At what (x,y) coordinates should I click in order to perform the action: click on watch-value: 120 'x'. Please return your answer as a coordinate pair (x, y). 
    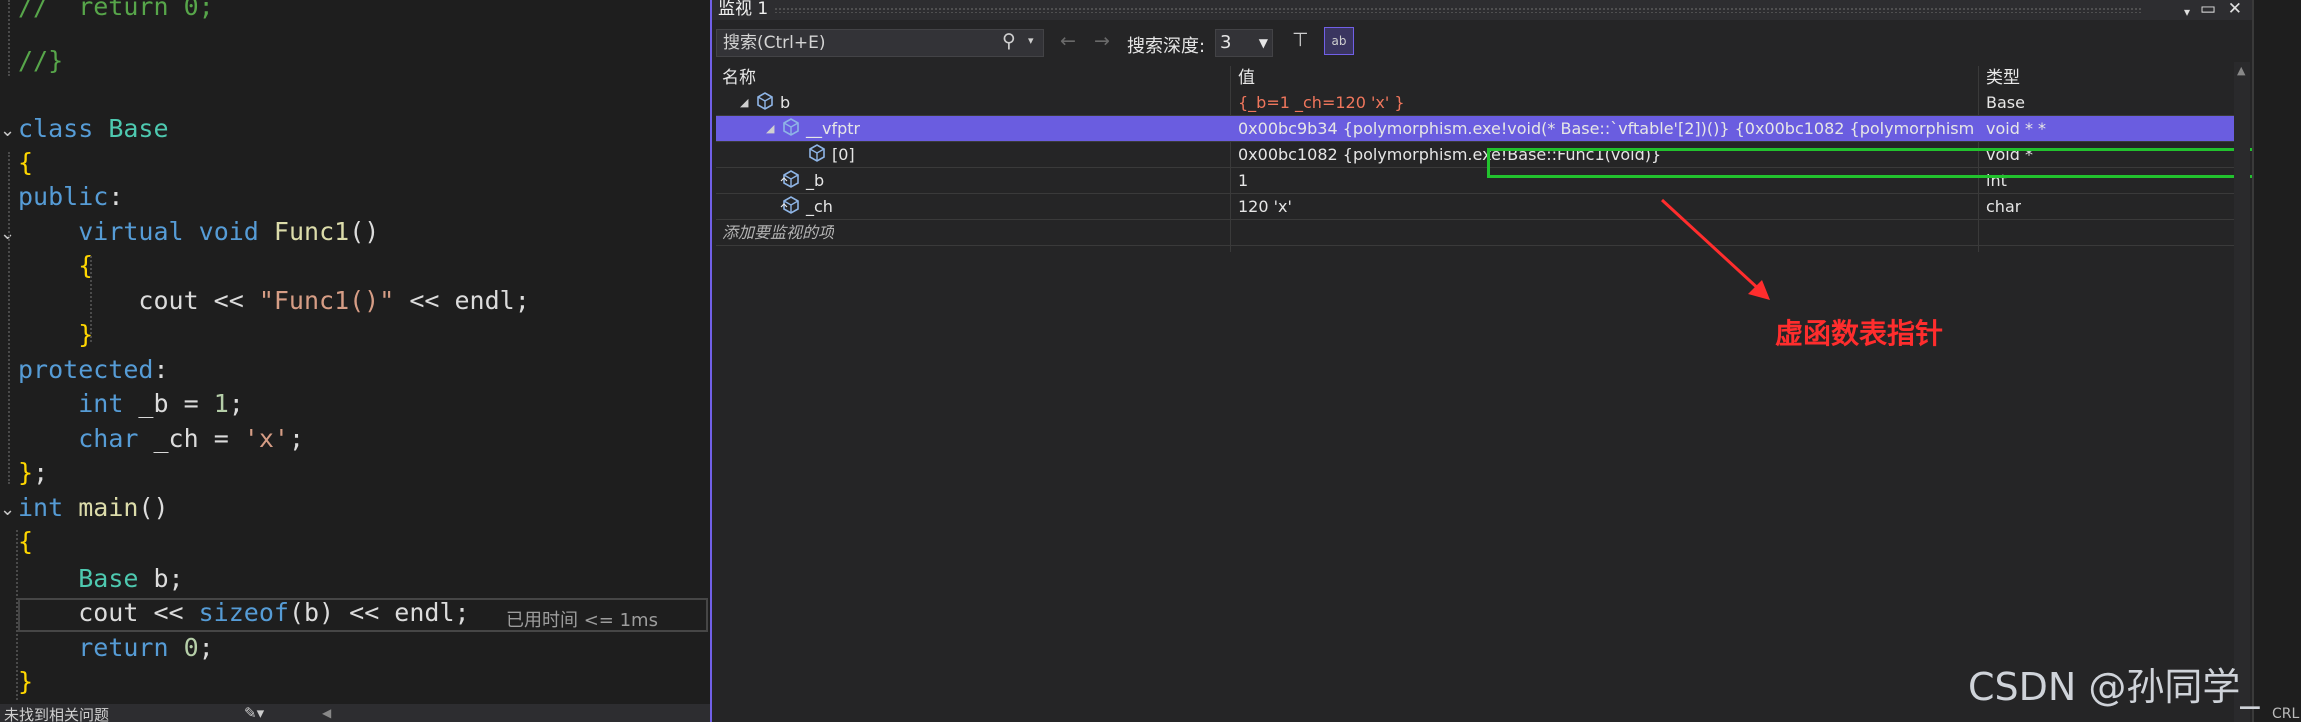
    Looking at the image, I should click on (1606, 206).